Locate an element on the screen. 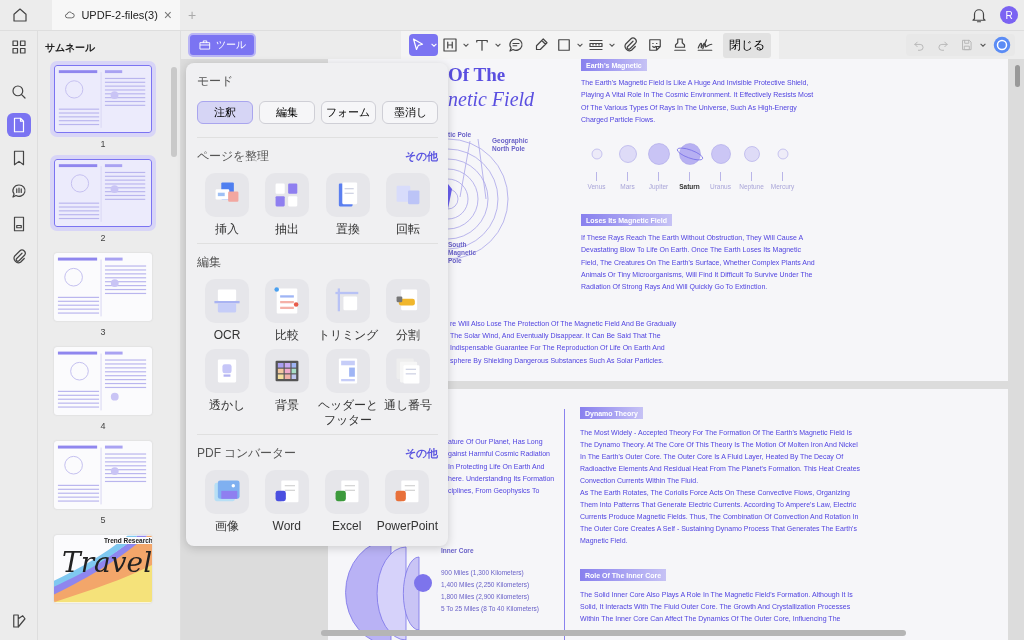 The width and height of the screenshot is (1024, 640). mode-button: 墨消し is located at coordinates (410, 112).